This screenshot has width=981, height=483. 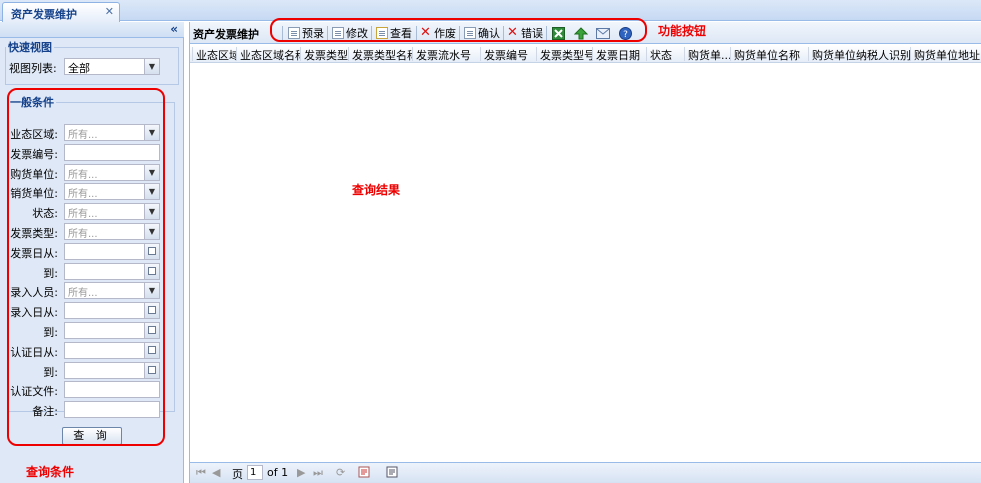 I want to click on page-number-input: 1, so click(x=255, y=472).